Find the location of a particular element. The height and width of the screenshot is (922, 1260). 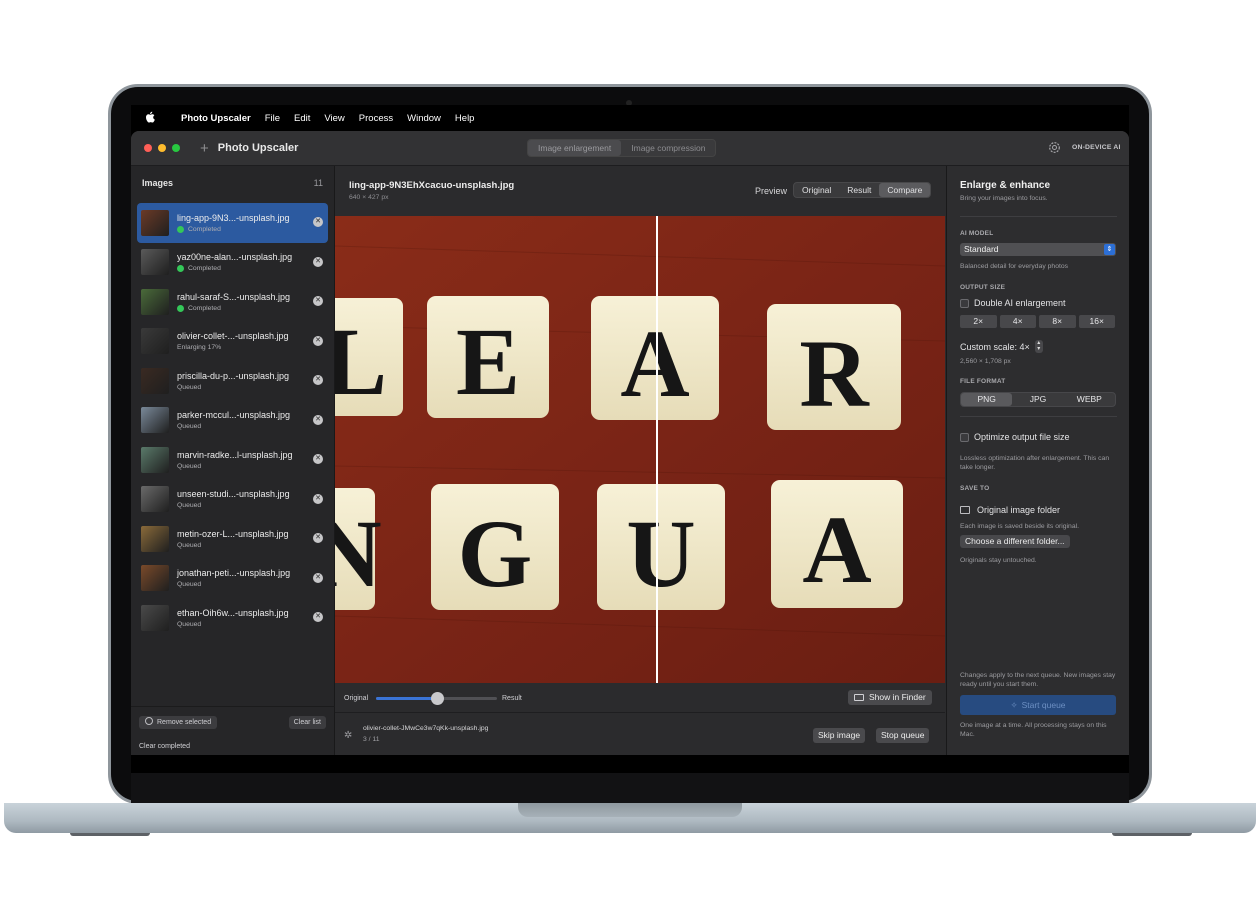

clear-completed-button: Clear completed is located at coordinates (164, 746).